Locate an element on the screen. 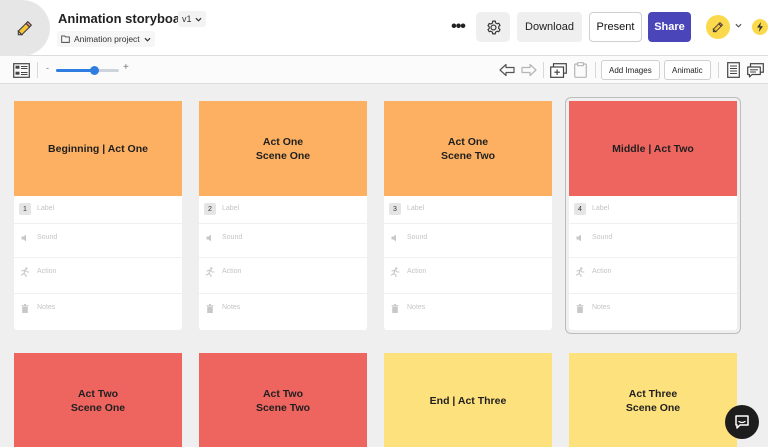 The width and height of the screenshot is (768, 447). zoom-slider is located at coordinates (87, 70).